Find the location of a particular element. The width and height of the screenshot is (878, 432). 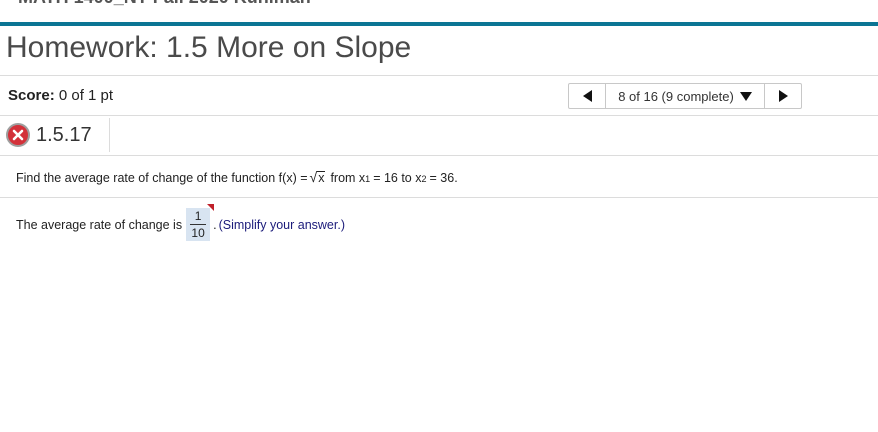

answer-numerator: 1 is located at coordinates (198, 216).